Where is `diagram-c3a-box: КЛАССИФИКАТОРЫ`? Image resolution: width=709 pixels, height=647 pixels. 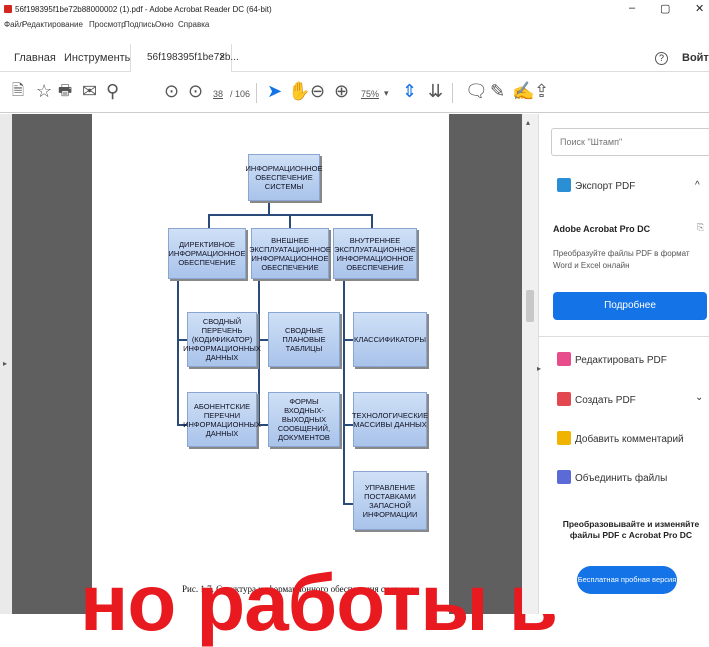 diagram-c3a-box: КЛАССИФИКАТОРЫ is located at coordinates (390, 339).